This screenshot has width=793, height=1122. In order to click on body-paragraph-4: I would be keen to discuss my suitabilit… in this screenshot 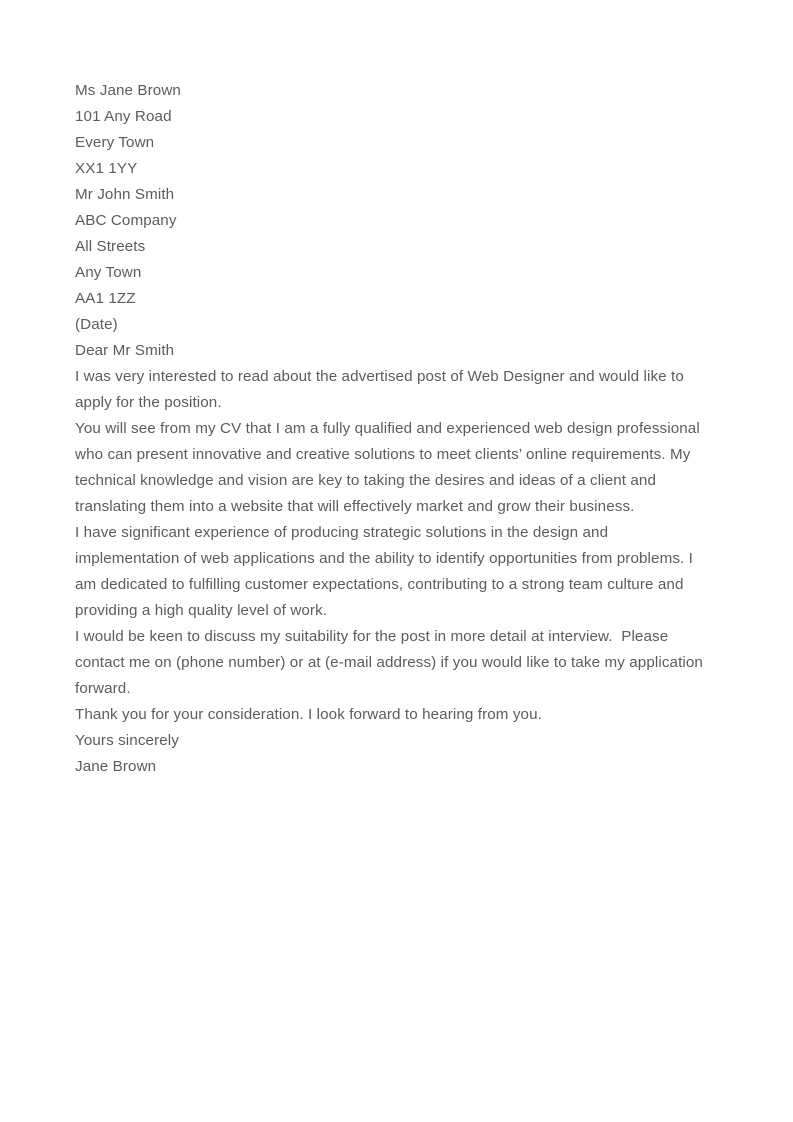, I will do `click(391, 662)`.